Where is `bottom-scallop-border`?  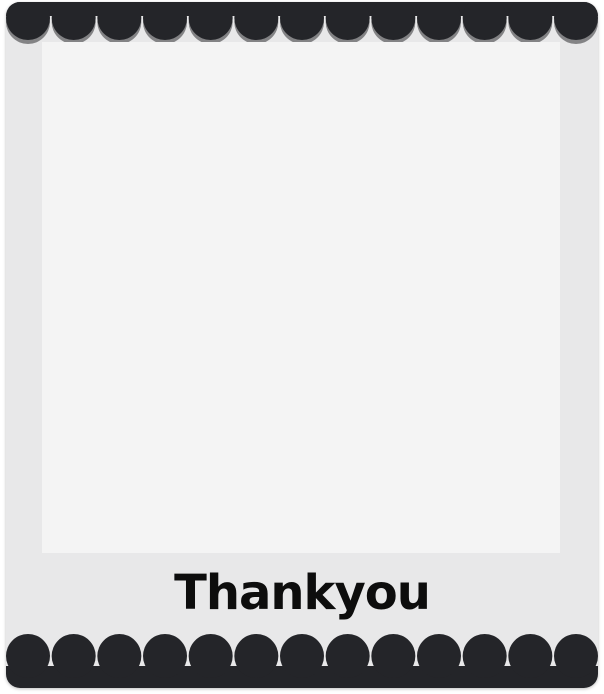 bottom-scallop-border is located at coordinates (302, 657).